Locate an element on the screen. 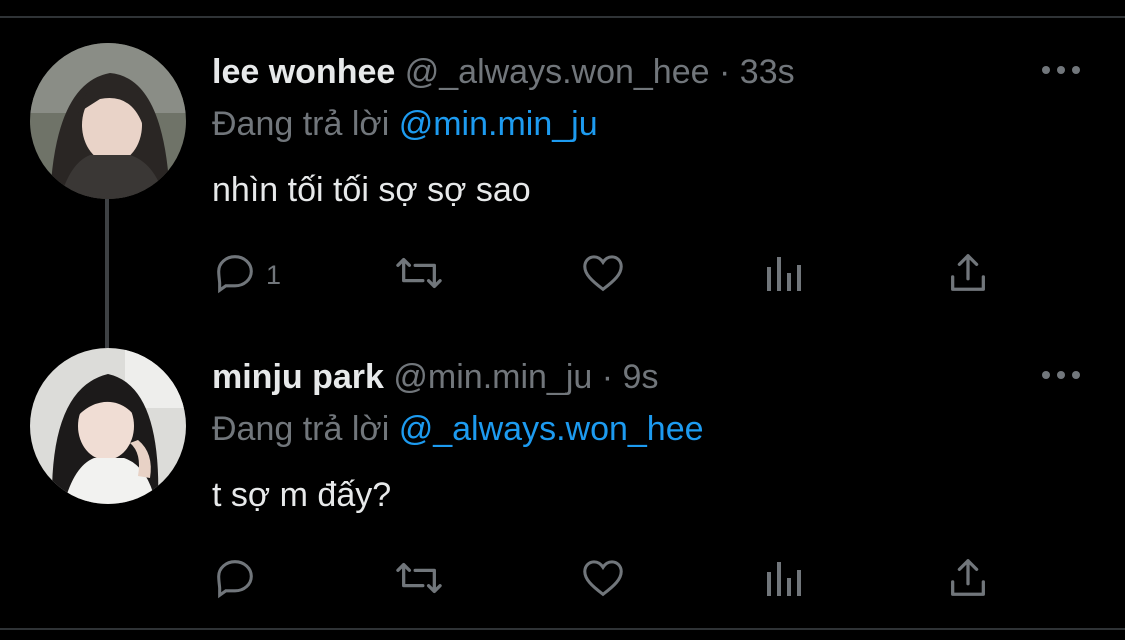 The width and height of the screenshot is (1125, 640). thread-connector is located at coordinates (107, 273).